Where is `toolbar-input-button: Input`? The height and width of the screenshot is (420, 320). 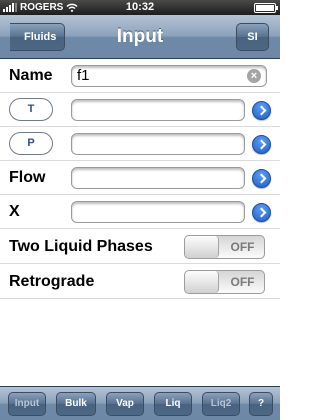
toolbar-input-button: Input is located at coordinates (27, 404).